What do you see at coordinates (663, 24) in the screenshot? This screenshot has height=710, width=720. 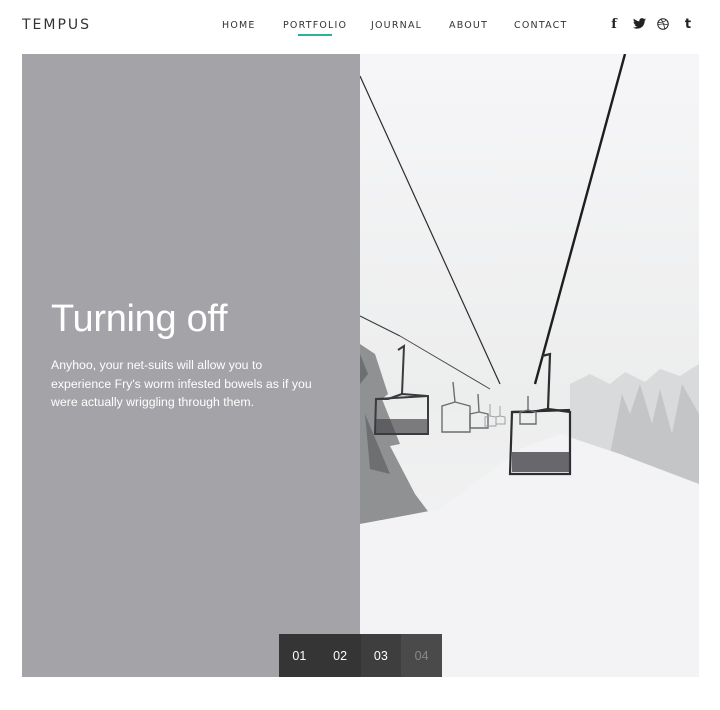 I see `dribbble-icon` at bounding box center [663, 24].